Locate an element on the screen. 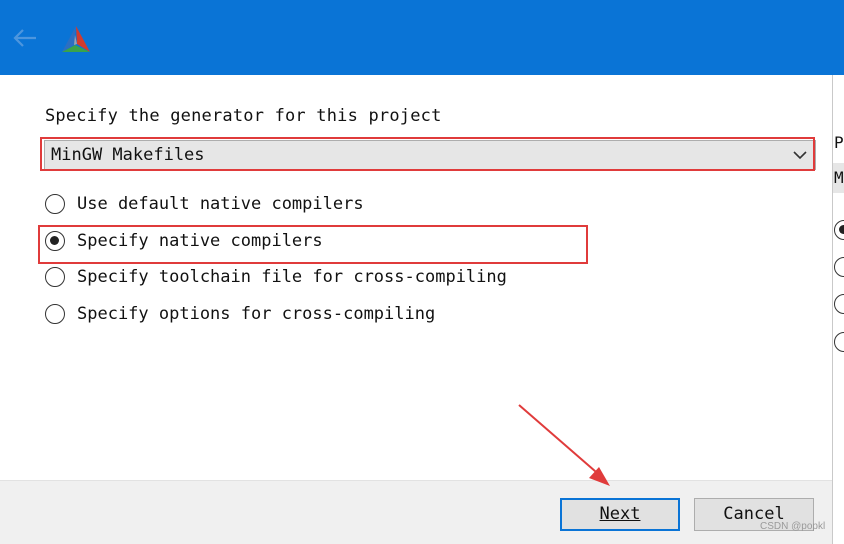 This screenshot has height=544, width=844. background-window: P Mi is located at coordinates (838, 309).